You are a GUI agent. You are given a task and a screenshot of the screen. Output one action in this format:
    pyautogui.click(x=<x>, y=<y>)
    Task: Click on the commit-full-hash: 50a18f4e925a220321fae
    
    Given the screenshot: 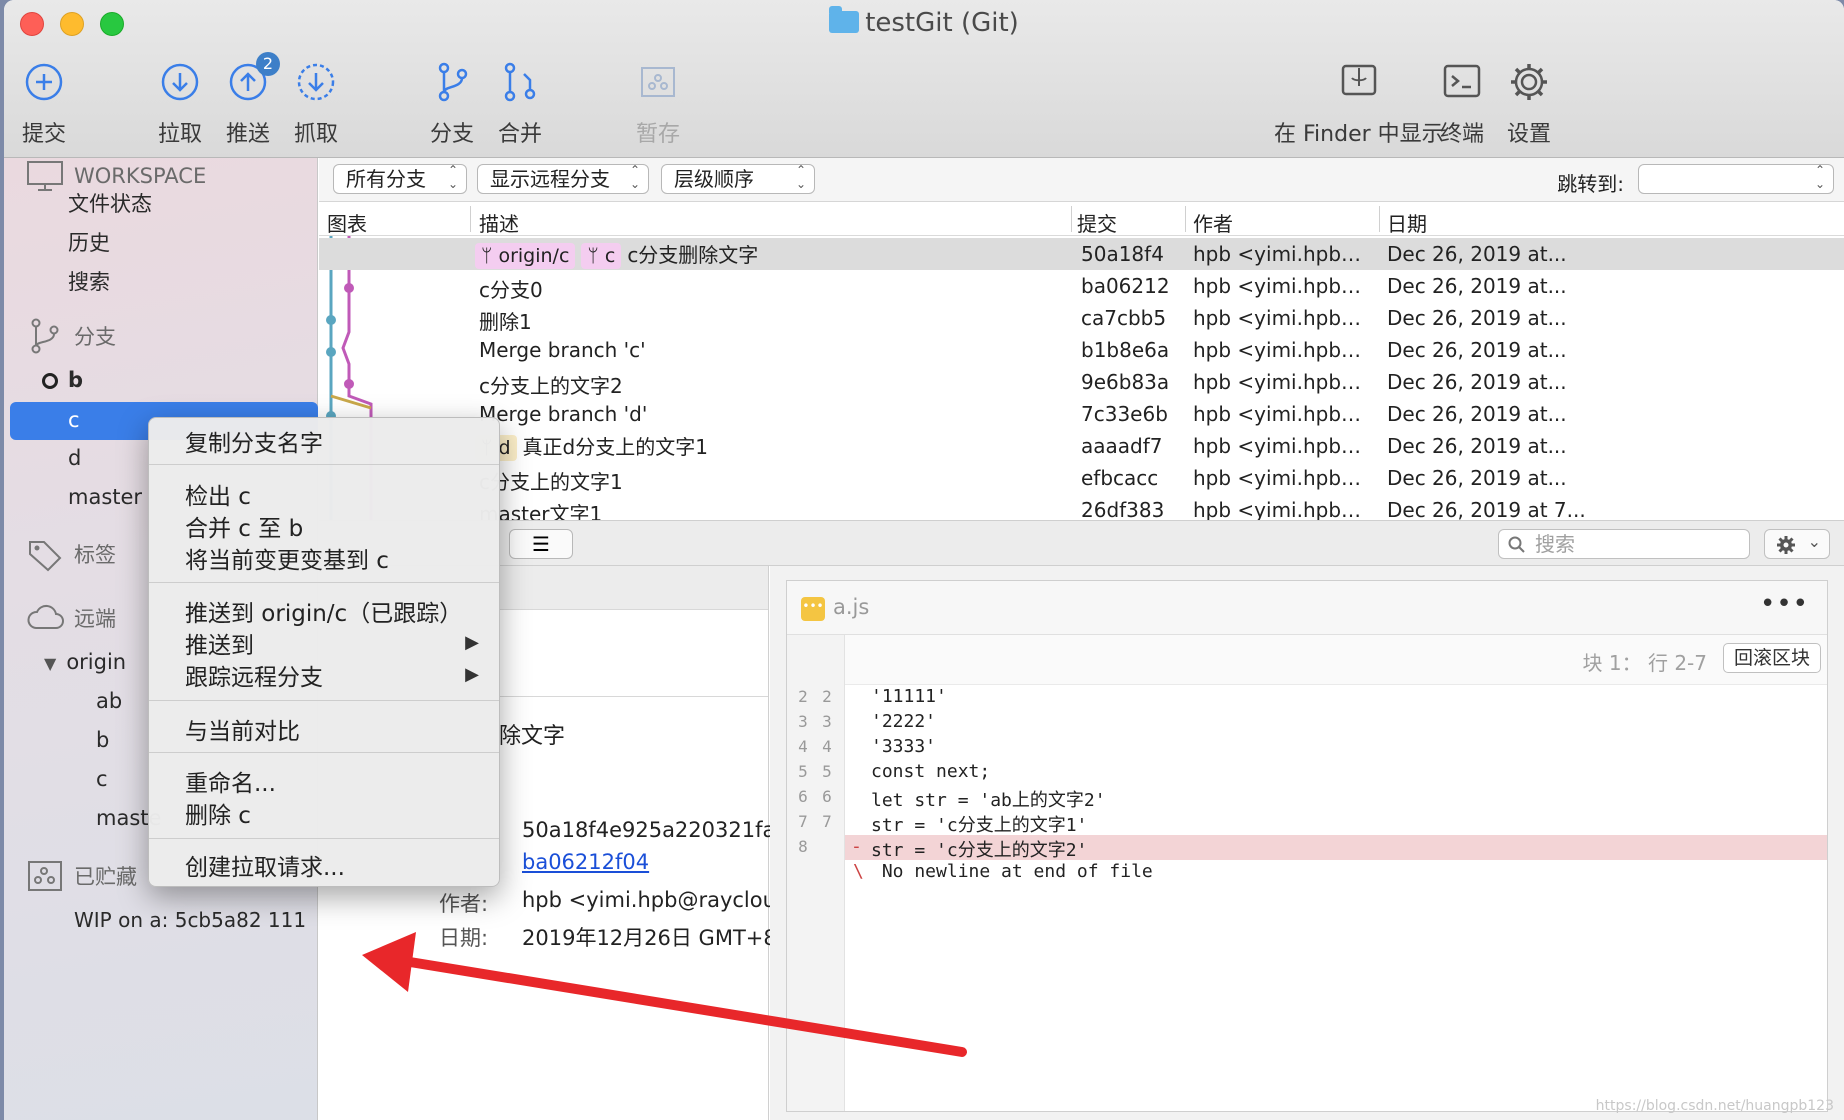 What is the action you would take?
    pyautogui.click(x=655, y=830)
    